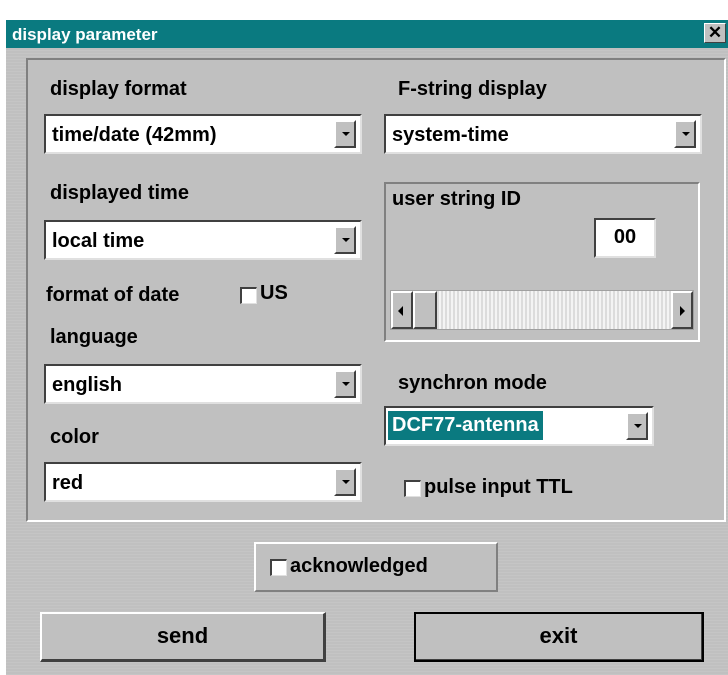 The image size is (728, 675). I want to click on synchron-mode-label: synchron mode, so click(472, 383).